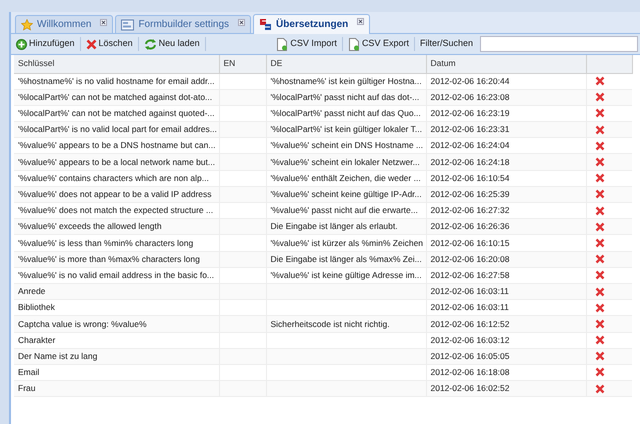  Describe the element at coordinates (116, 388) in the screenshot. I see `table-cell: Frau` at that location.